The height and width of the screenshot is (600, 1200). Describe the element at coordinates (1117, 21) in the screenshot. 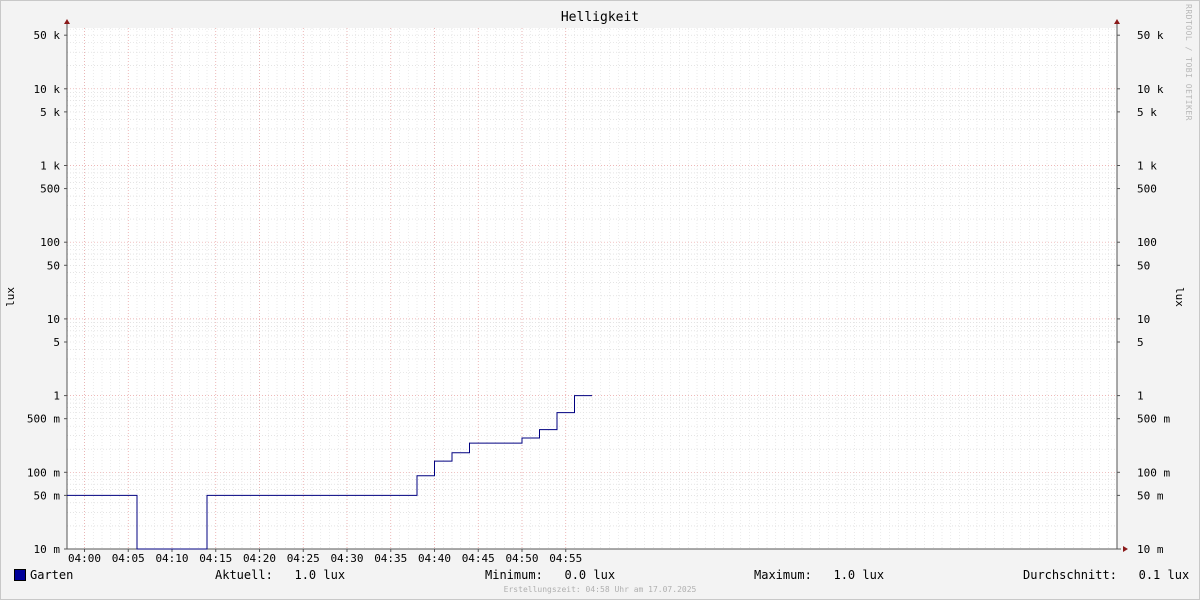

I see `y-axis-arrow-right` at that location.